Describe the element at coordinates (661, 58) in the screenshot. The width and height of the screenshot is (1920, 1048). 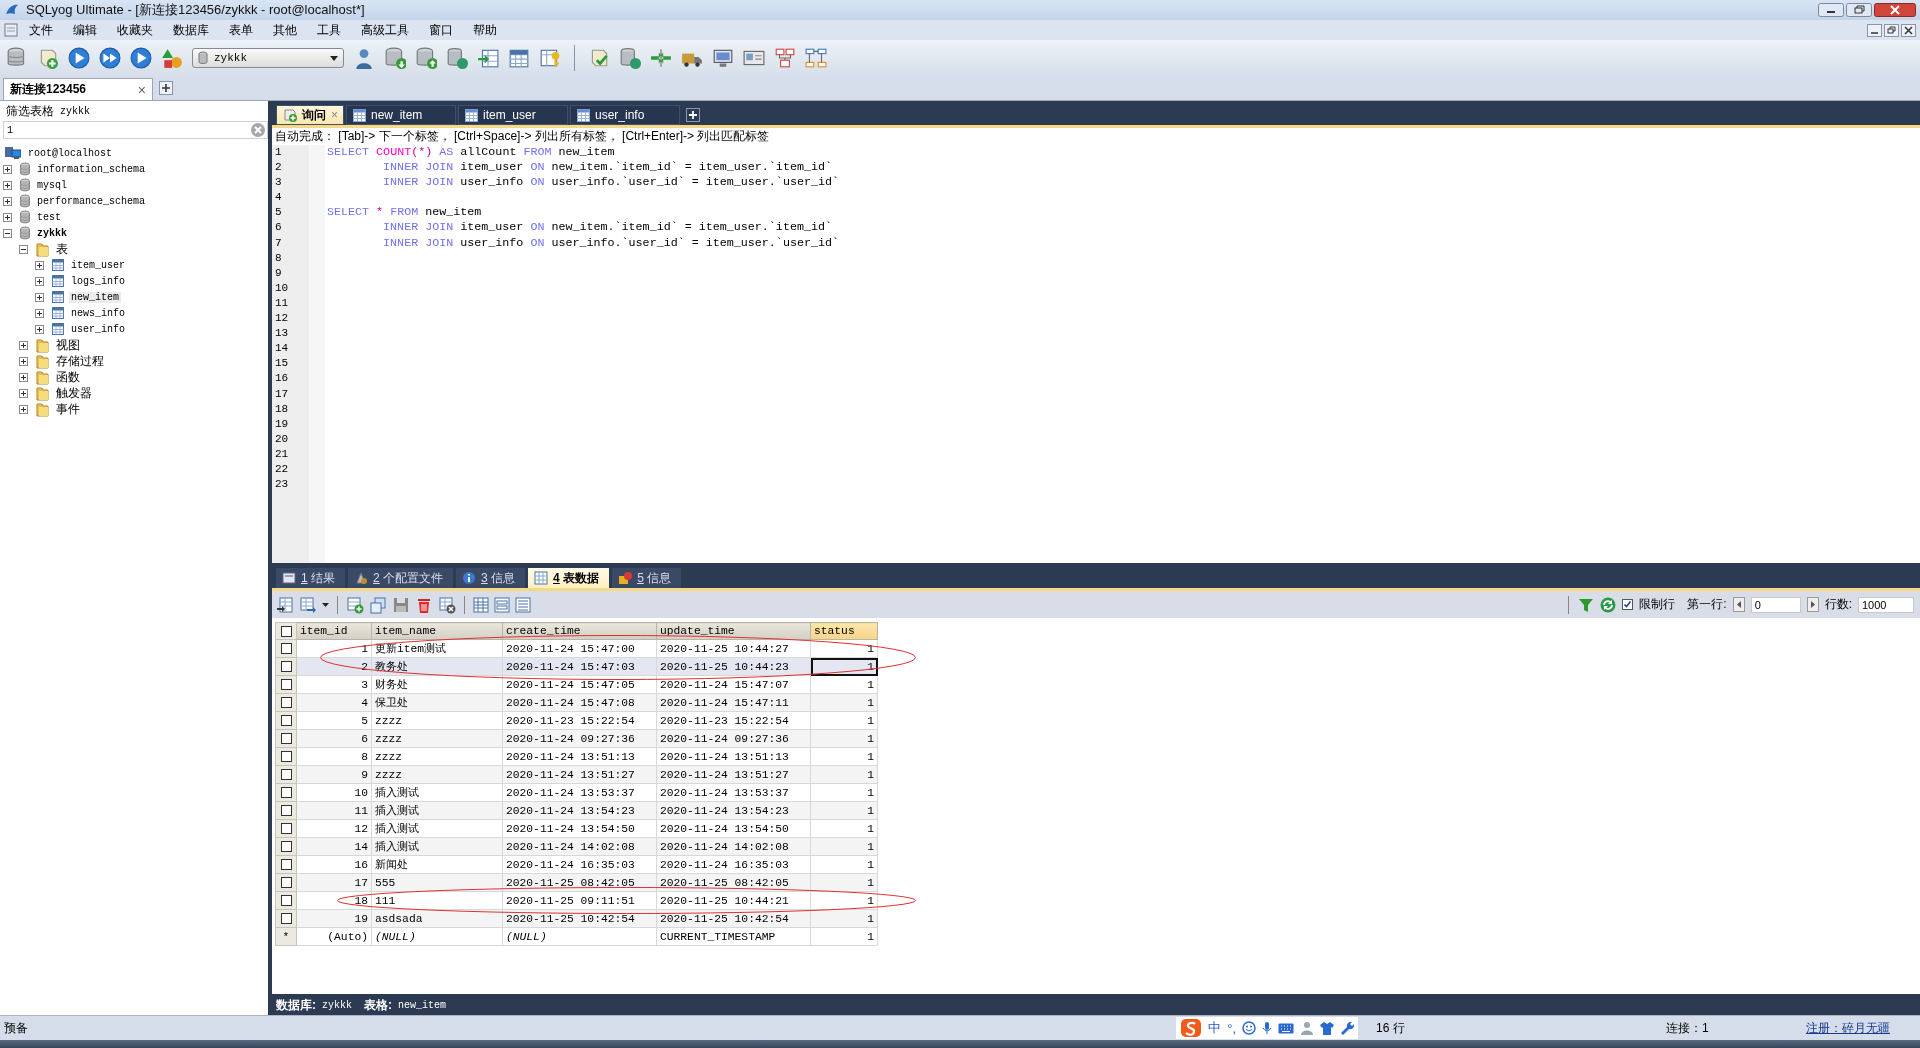
I see `arrows-icon` at that location.